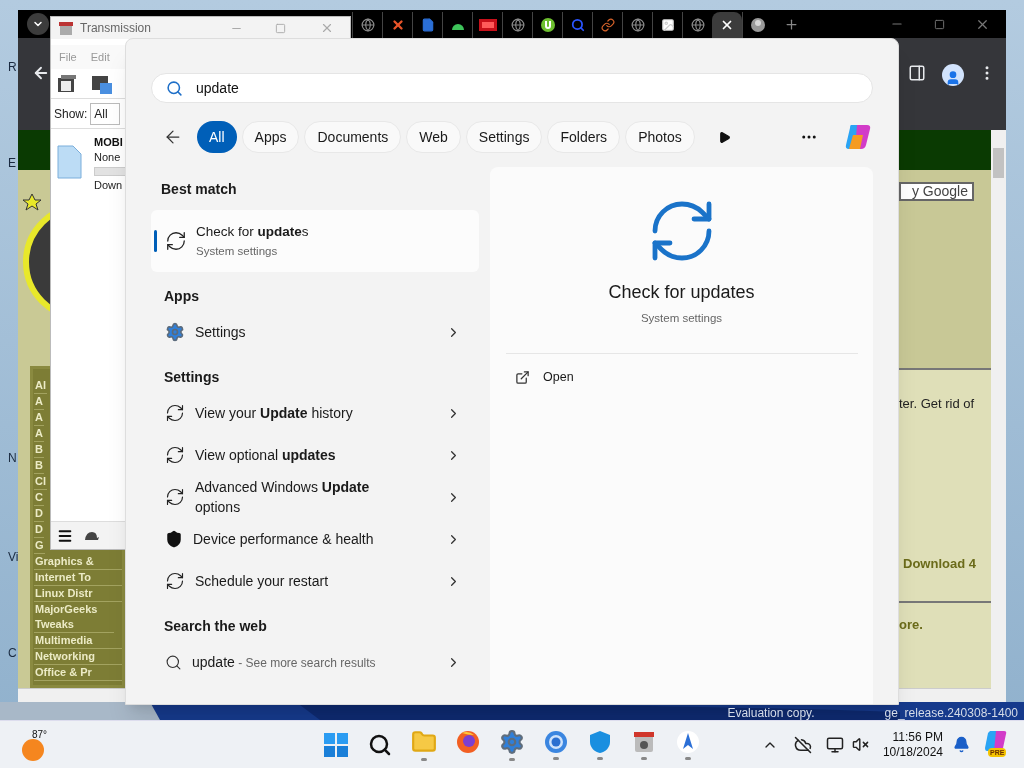  I want to click on filter-tab: All, so click(217, 137).